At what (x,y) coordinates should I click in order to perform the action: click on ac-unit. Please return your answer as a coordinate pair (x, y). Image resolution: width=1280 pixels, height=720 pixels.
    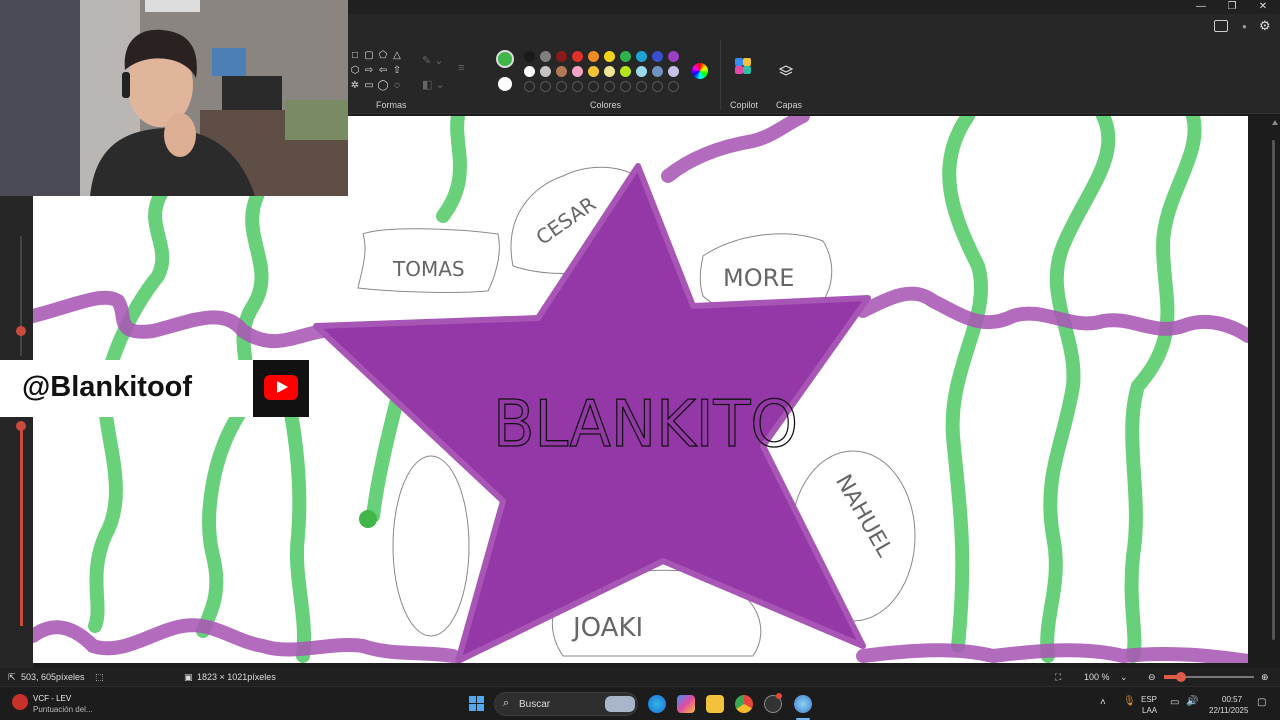
    Looking at the image, I should click on (172, 6).